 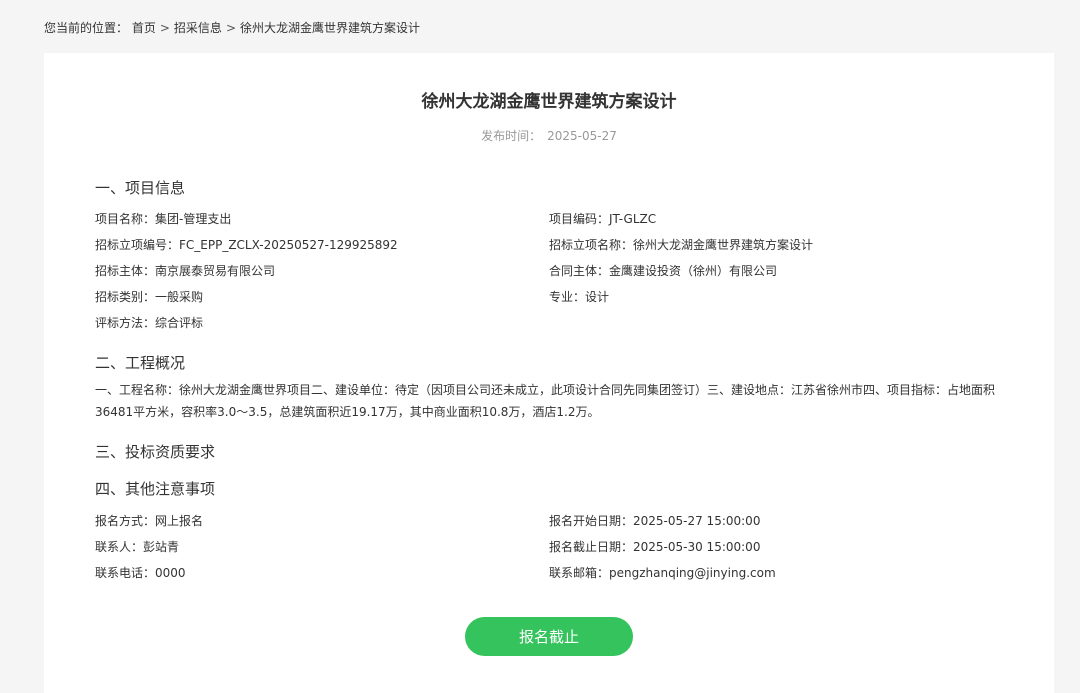 What do you see at coordinates (582, 136) in the screenshot?
I see `publish-time-value: 2025-05-27` at bounding box center [582, 136].